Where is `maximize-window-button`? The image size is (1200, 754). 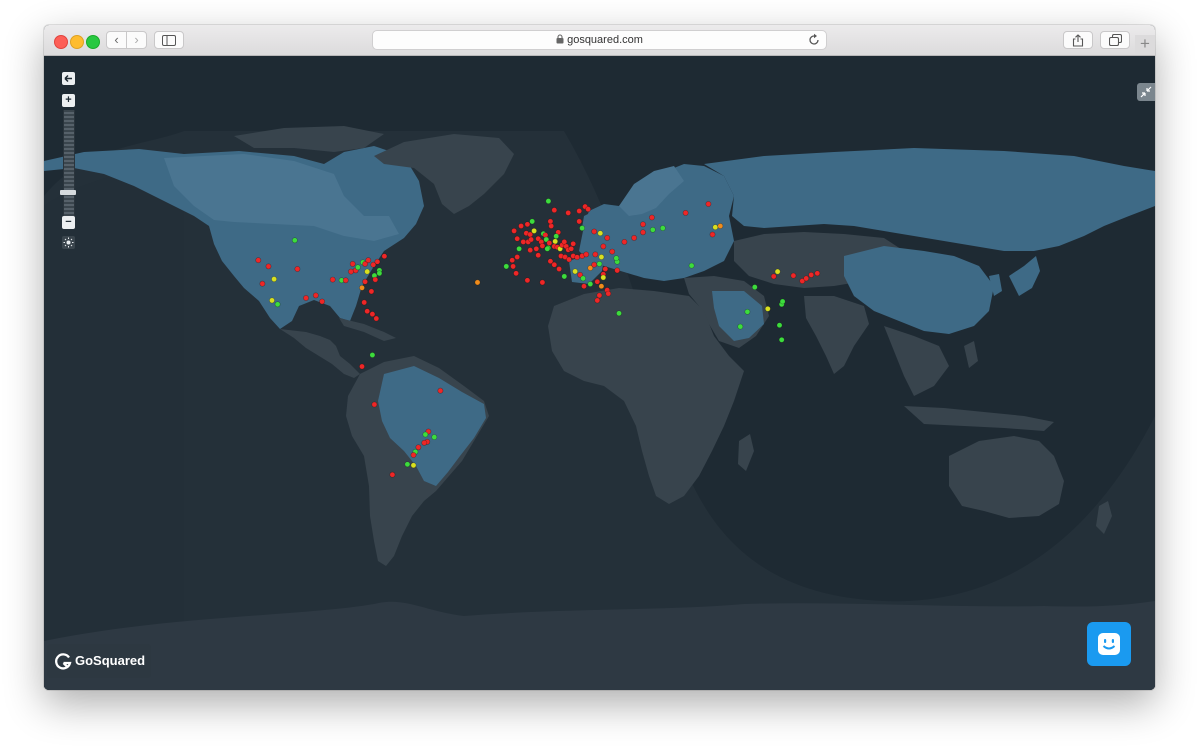 maximize-window-button is located at coordinates (93, 42).